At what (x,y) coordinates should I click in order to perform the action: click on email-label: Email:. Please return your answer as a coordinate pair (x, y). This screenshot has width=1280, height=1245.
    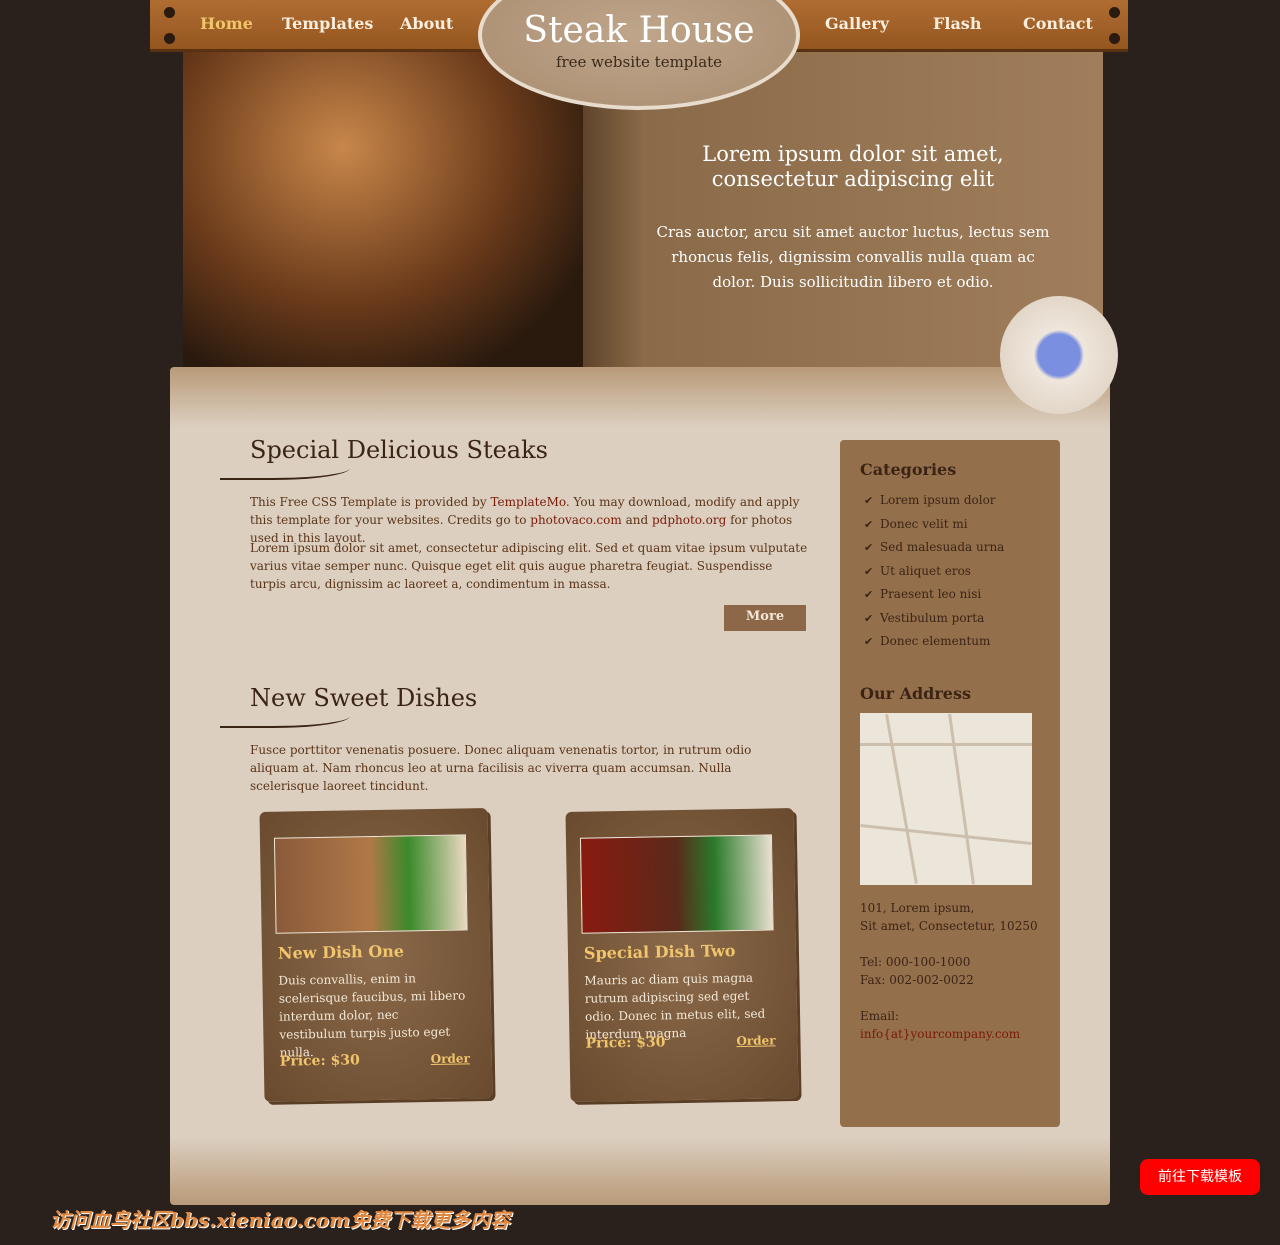
    Looking at the image, I should click on (880, 1015).